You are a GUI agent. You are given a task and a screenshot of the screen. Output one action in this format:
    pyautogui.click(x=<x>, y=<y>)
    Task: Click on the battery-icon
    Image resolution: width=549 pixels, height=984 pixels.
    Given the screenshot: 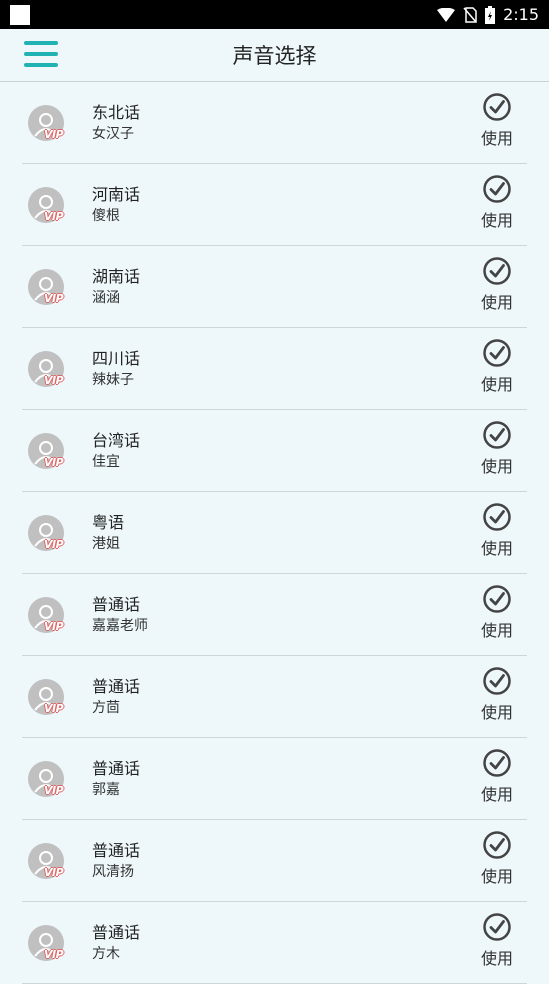 What is the action you would take?
    pyautogui.click(x=490, y=14)
    